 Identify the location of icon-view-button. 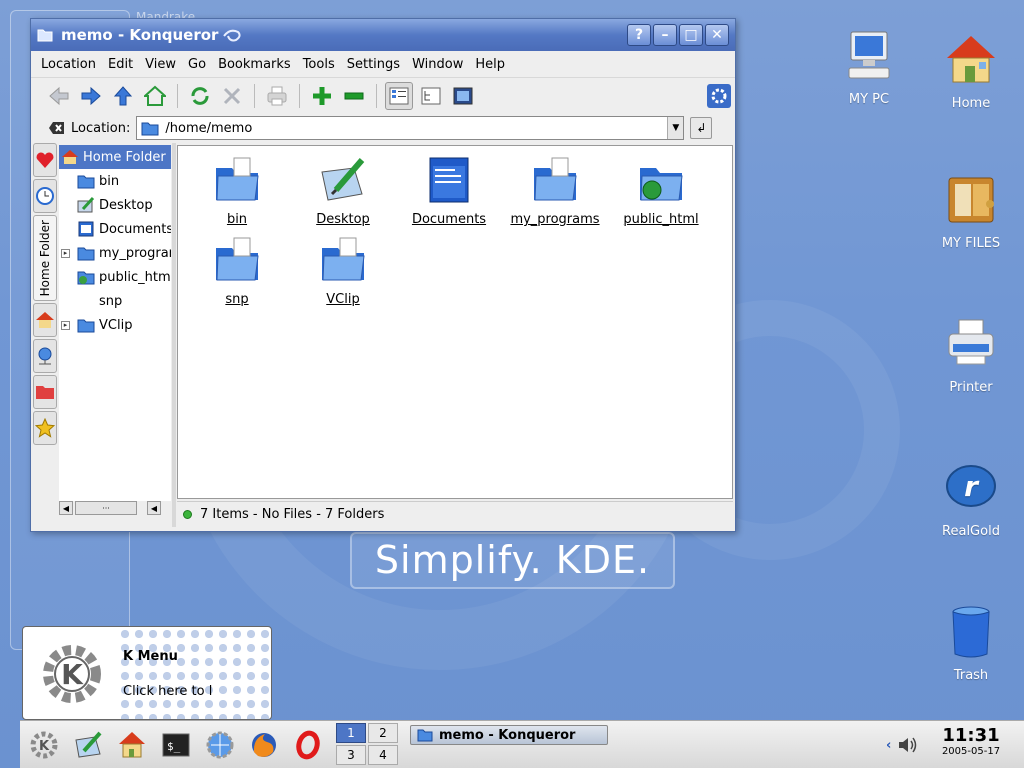
(399, 95).